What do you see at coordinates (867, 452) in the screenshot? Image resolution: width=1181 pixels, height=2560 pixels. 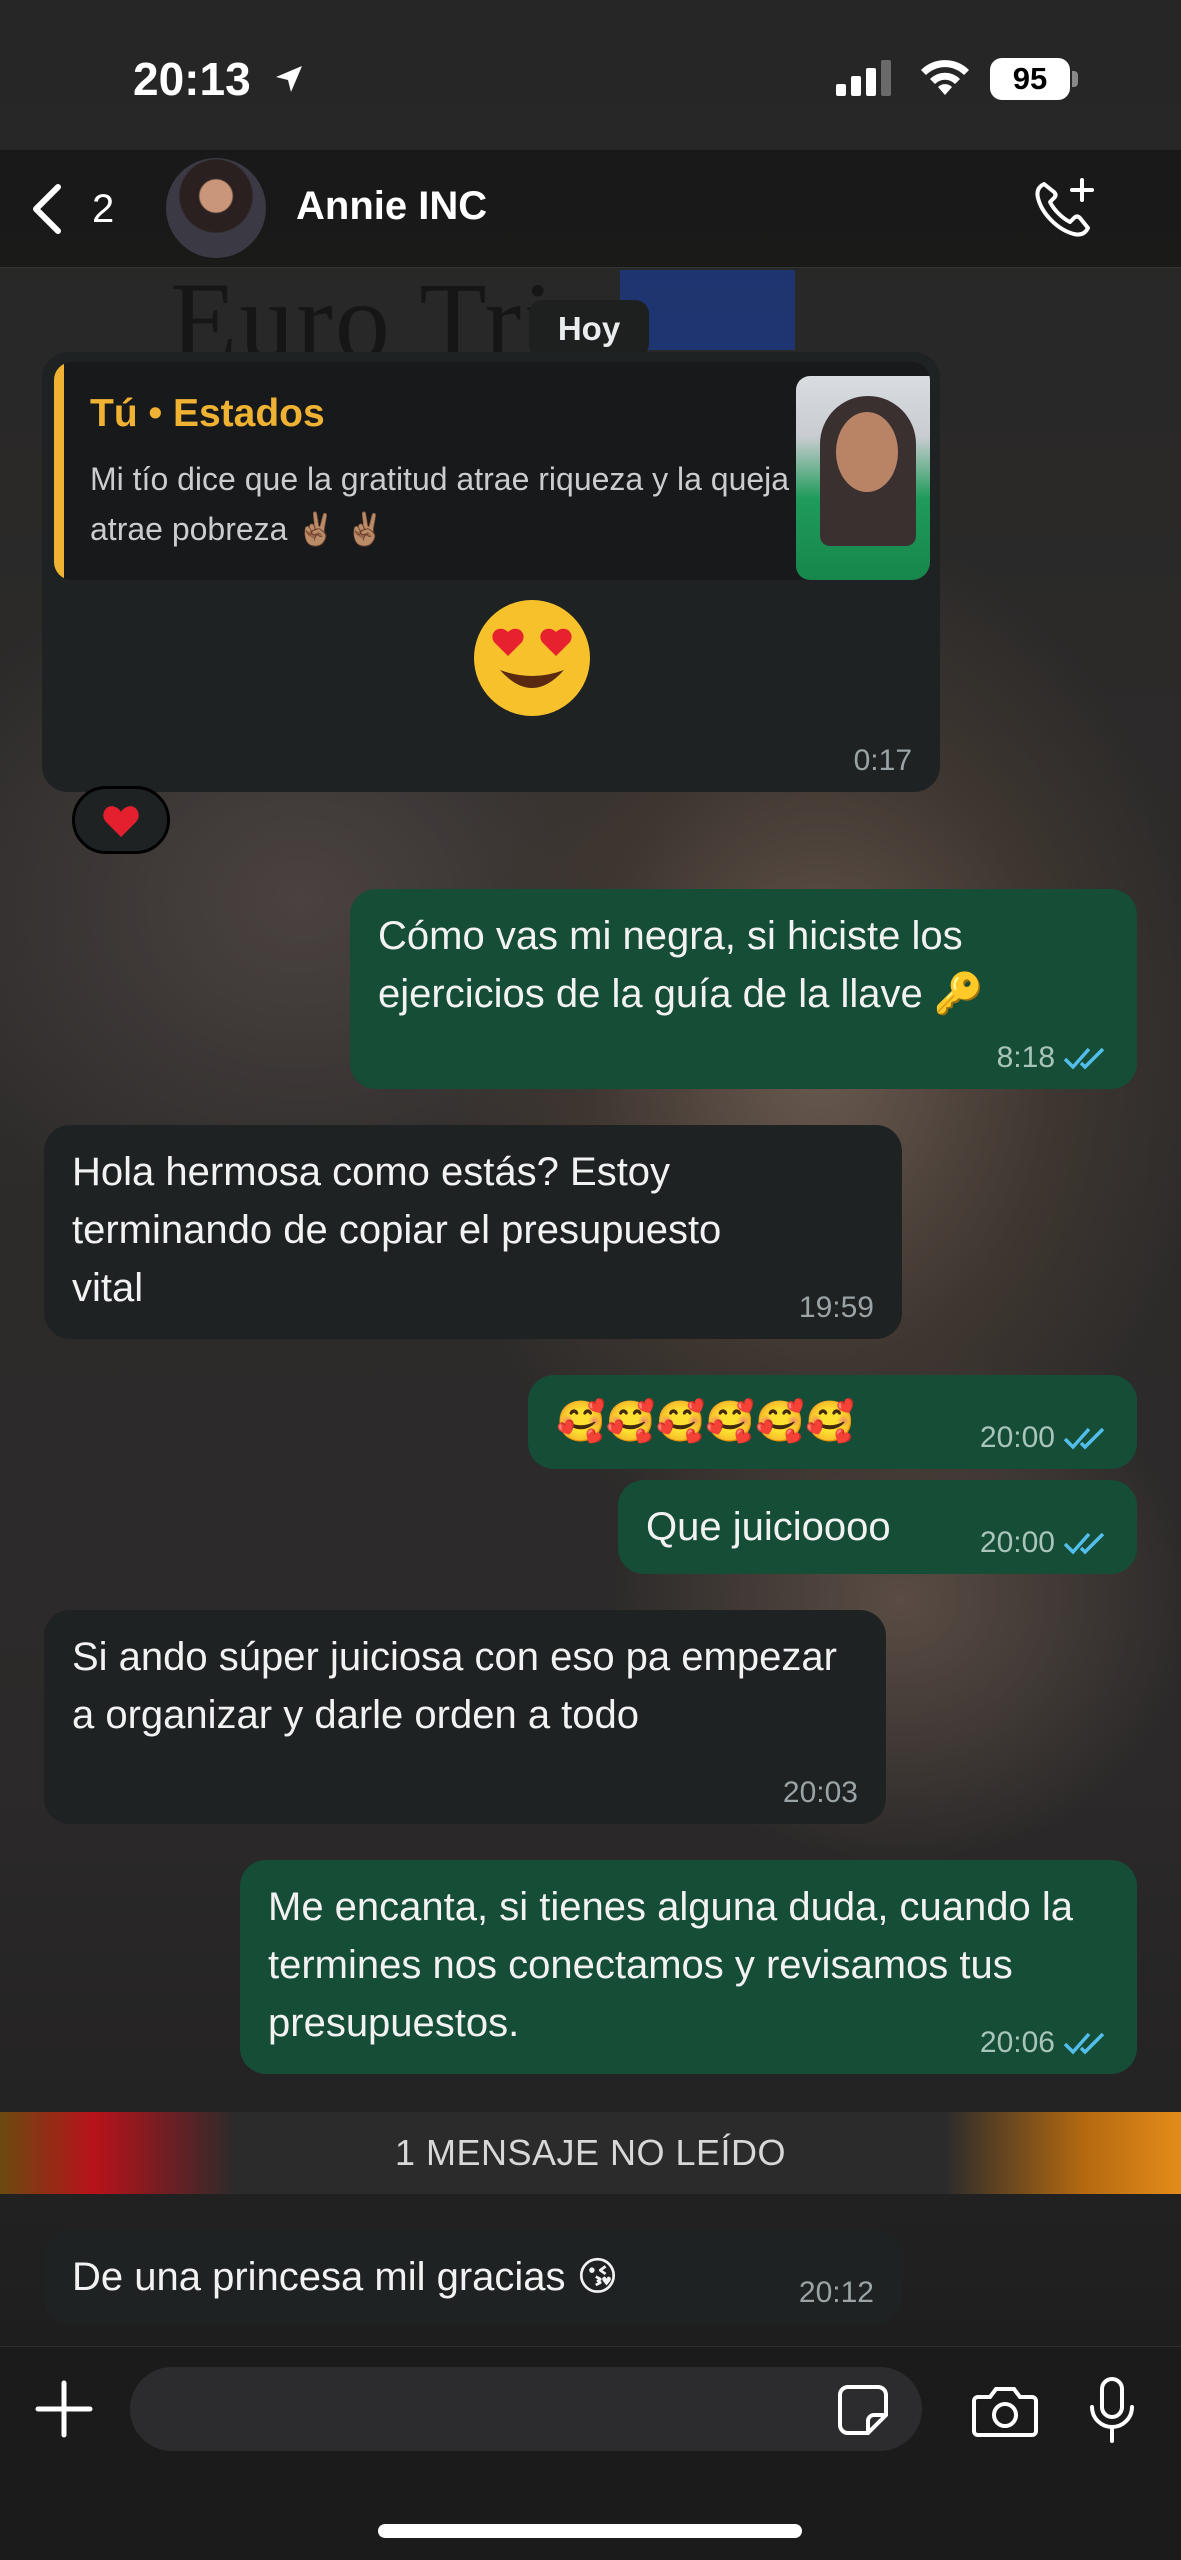 I see `thumbnail-face` at bounding box center [867, 452].